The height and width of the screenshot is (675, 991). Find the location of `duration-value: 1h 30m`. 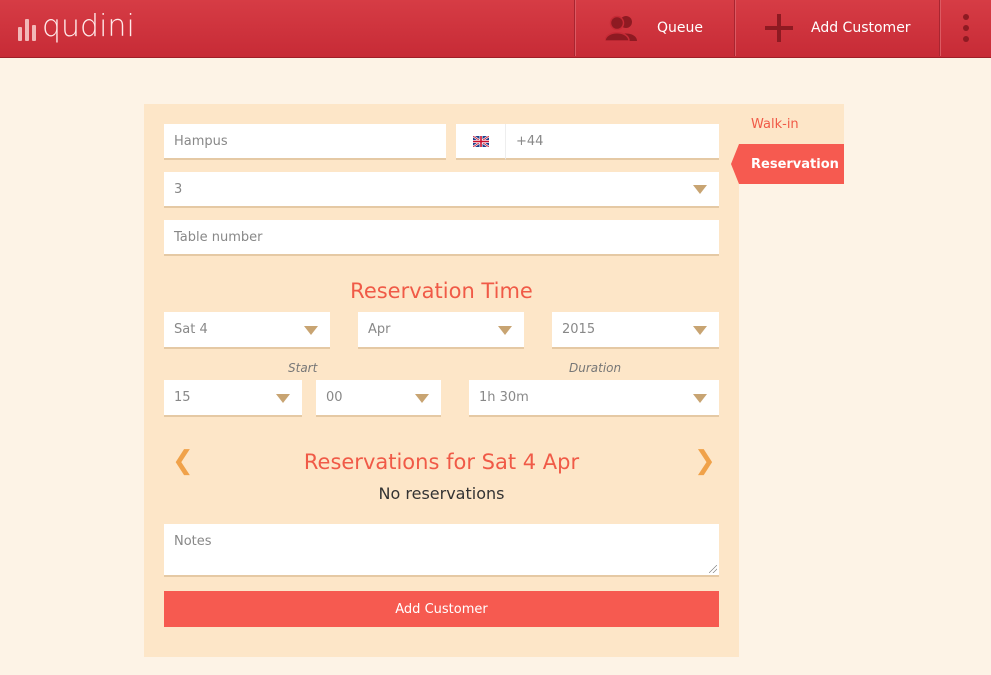

duration-value: 1h 30m is located at coordinates (504, 397).